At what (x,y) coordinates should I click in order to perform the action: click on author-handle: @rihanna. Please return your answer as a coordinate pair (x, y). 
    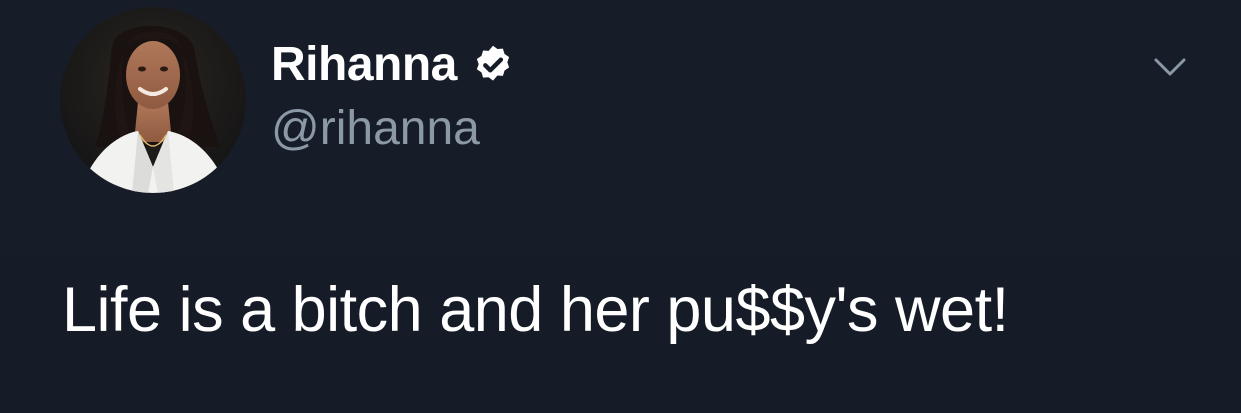
    Looking at the image, I should click on (375, 129).